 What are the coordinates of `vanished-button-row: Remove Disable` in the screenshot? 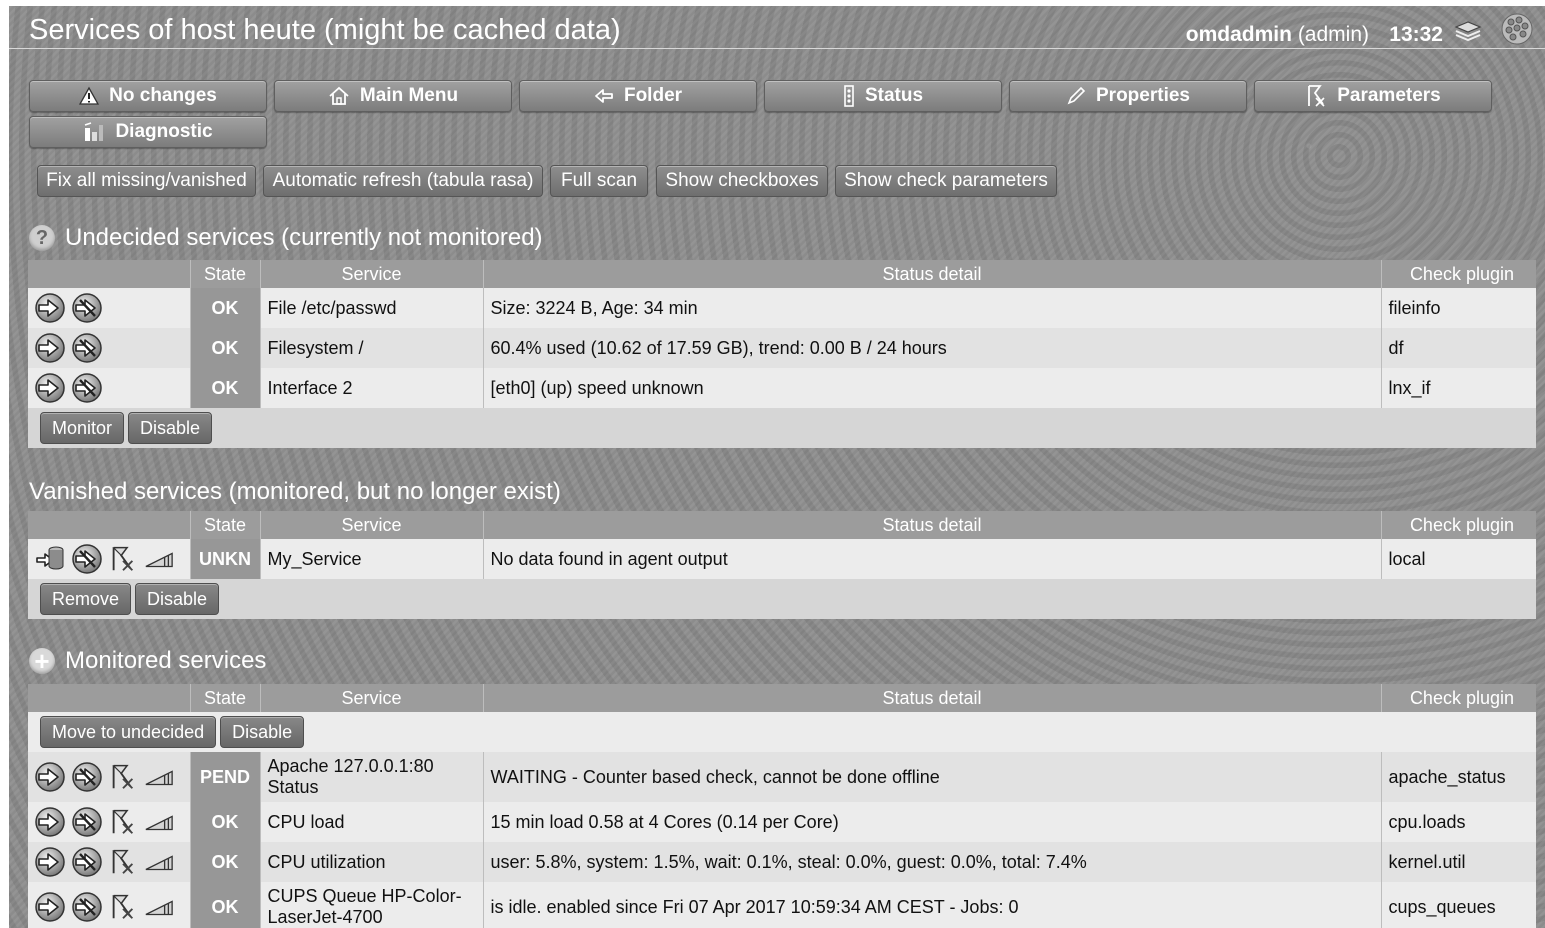 It's located at (782, 599).